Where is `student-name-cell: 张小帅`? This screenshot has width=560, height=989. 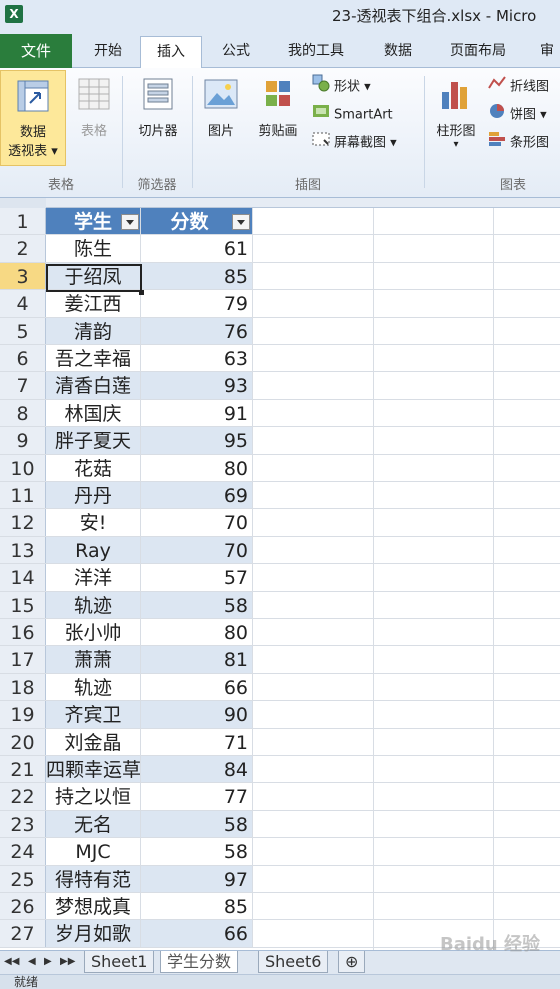 student-name-cell: 张小帅 is located at coordinates (93, 632).